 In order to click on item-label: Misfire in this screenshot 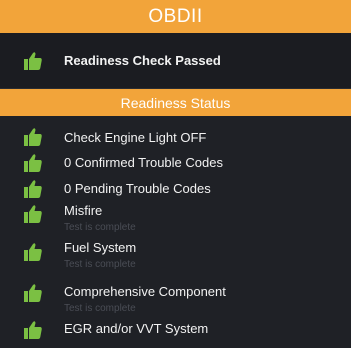, I will do `click(83, 210)`.